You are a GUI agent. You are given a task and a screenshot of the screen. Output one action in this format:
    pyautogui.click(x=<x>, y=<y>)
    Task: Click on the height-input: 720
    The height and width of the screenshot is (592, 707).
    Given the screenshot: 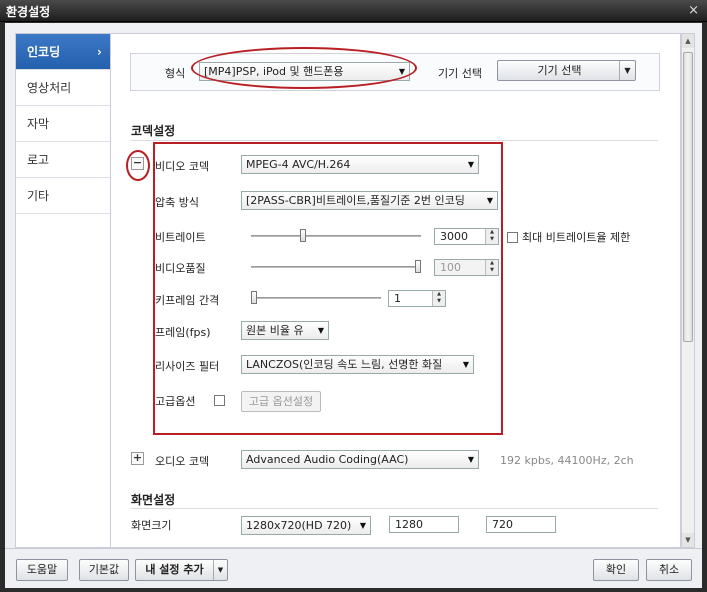 What is the action you would take?
    pyautogui.click(x=521, y=524)
    